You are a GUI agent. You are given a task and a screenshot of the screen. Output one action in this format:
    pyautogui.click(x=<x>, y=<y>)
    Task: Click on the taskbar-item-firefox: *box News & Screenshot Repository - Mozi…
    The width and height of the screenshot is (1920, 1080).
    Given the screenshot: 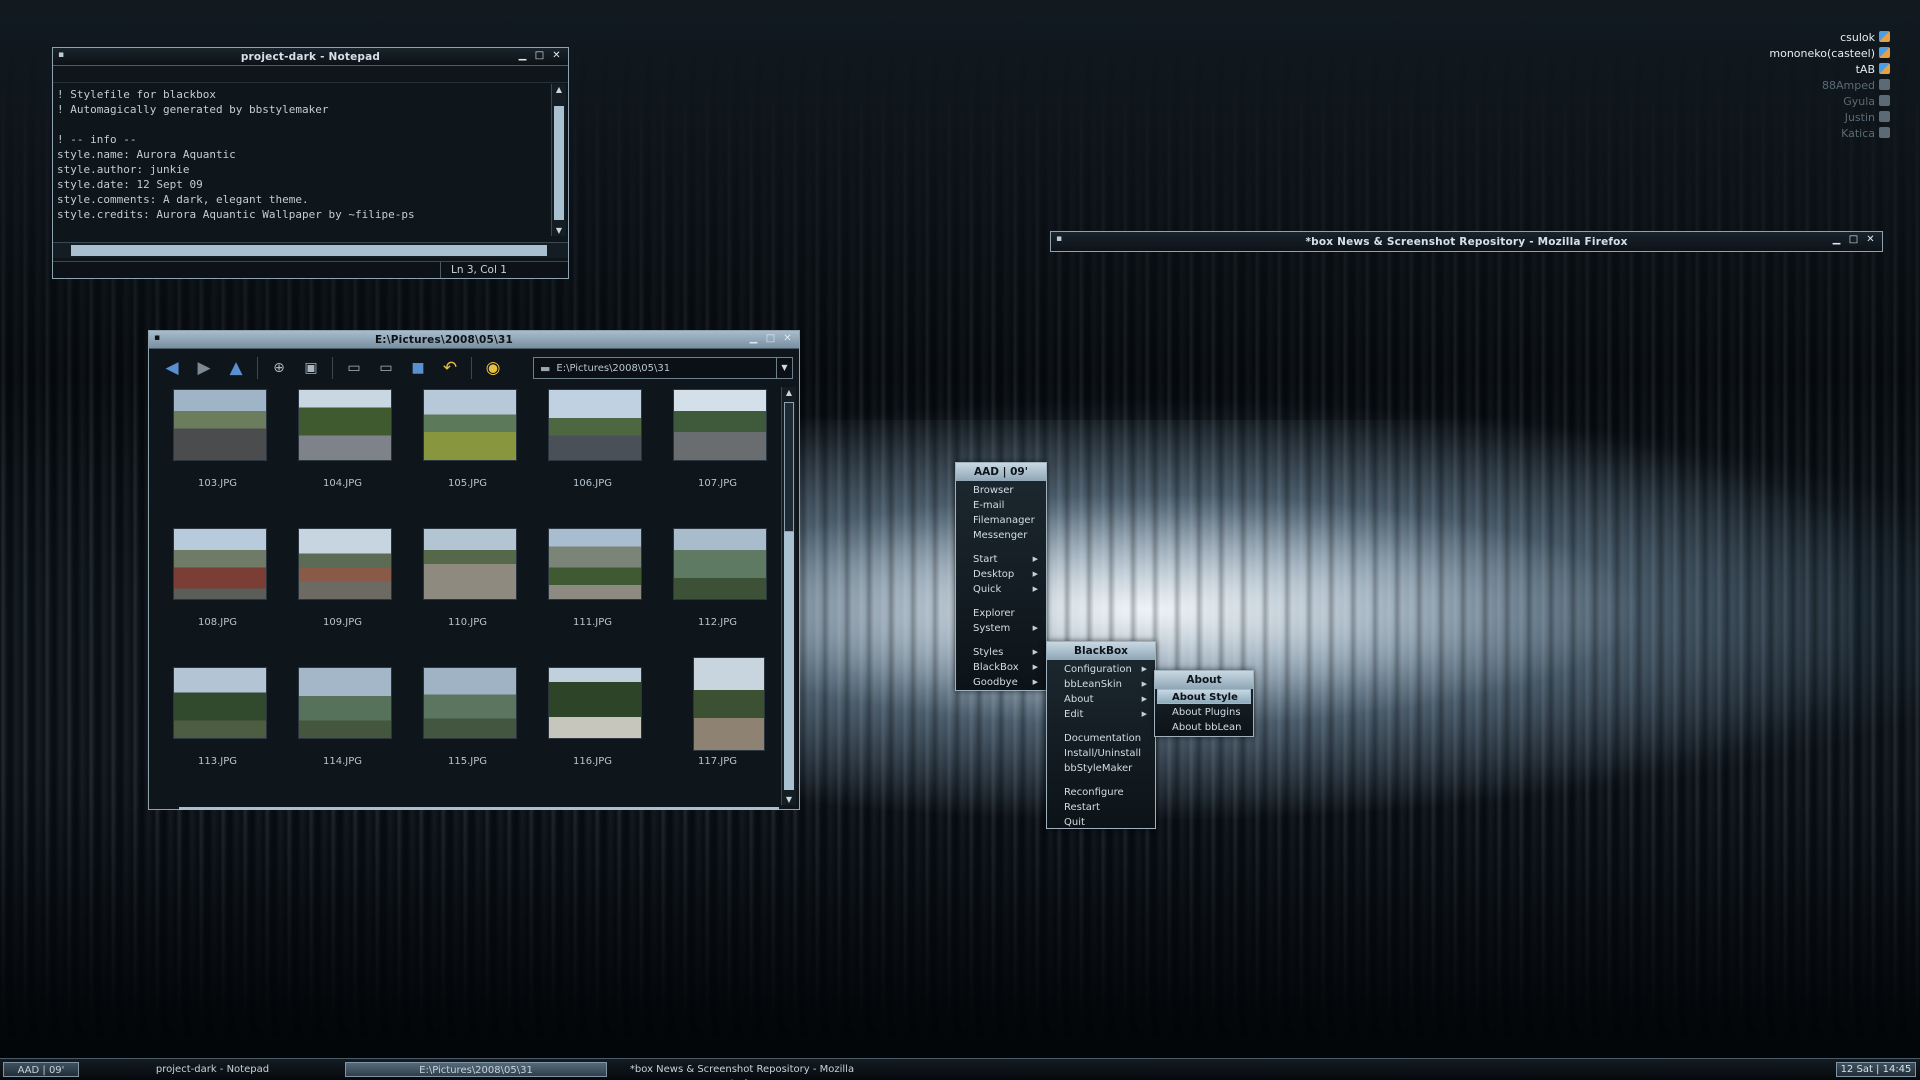 What is the action you would take?
    pyautogui.click(x=742, y=1071)
    